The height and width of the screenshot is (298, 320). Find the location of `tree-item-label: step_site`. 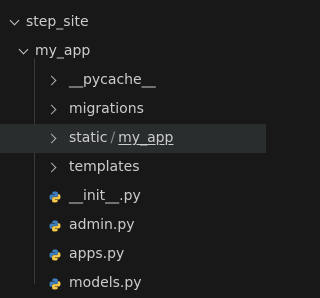

tree-item-label: step_site is located at coordinates (57, 22).